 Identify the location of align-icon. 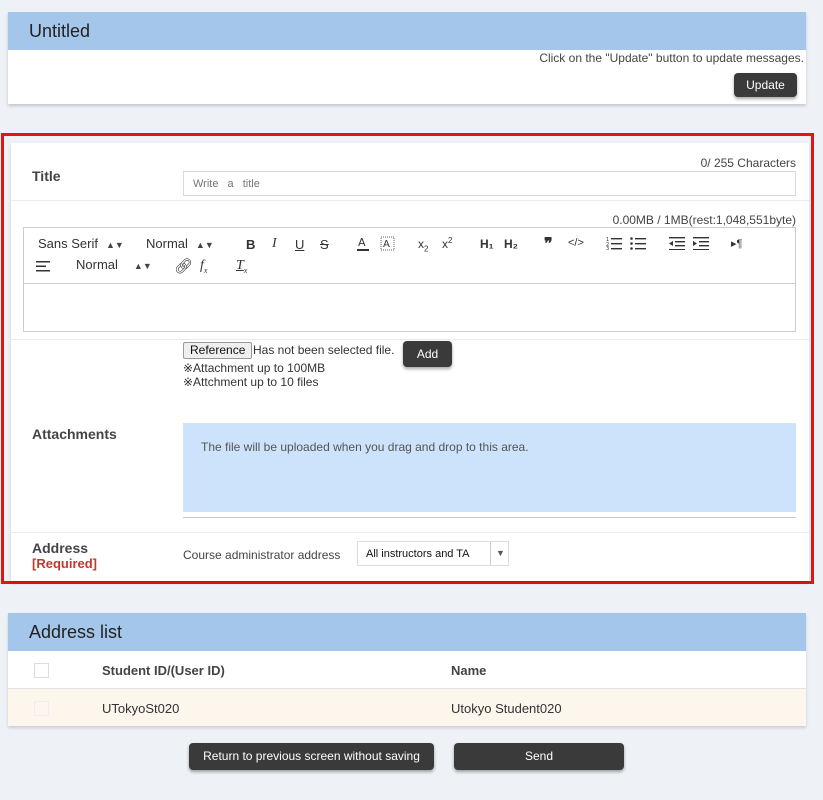
(44, 266).